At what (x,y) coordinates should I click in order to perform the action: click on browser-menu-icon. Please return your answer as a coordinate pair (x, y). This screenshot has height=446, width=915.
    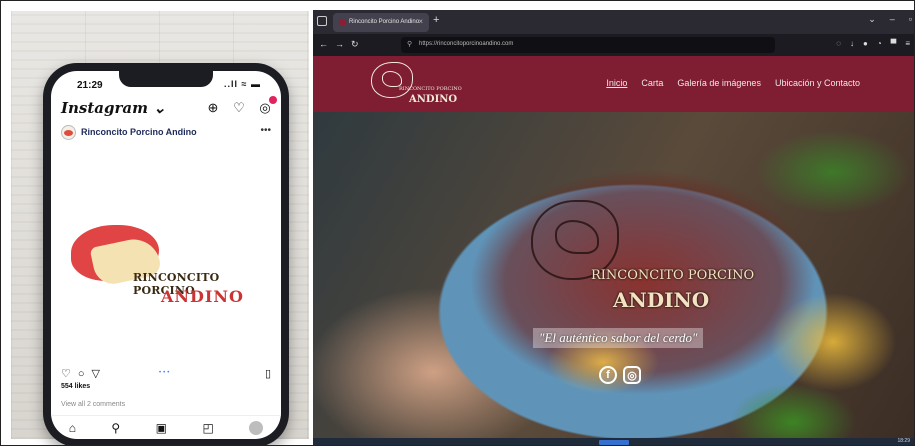
    Looking at the image, I should click on (322, 21).